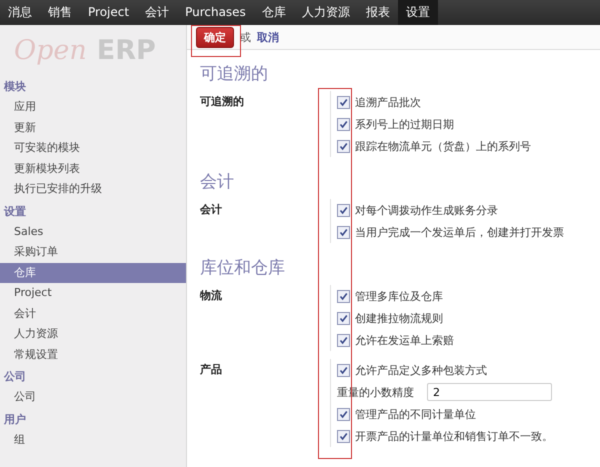  I want to click on group-label: 可追溯的, so click(222, 102).